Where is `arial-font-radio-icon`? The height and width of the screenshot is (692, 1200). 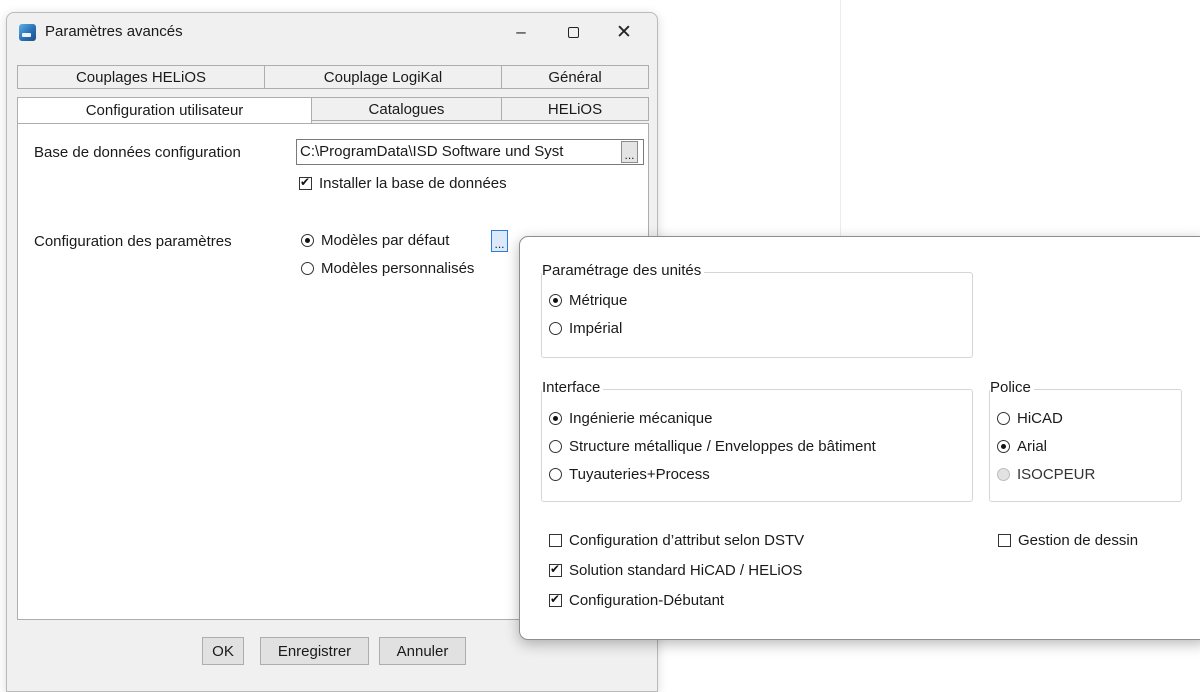 arial-font-radio-icon is located at coordinates (1003, 446).